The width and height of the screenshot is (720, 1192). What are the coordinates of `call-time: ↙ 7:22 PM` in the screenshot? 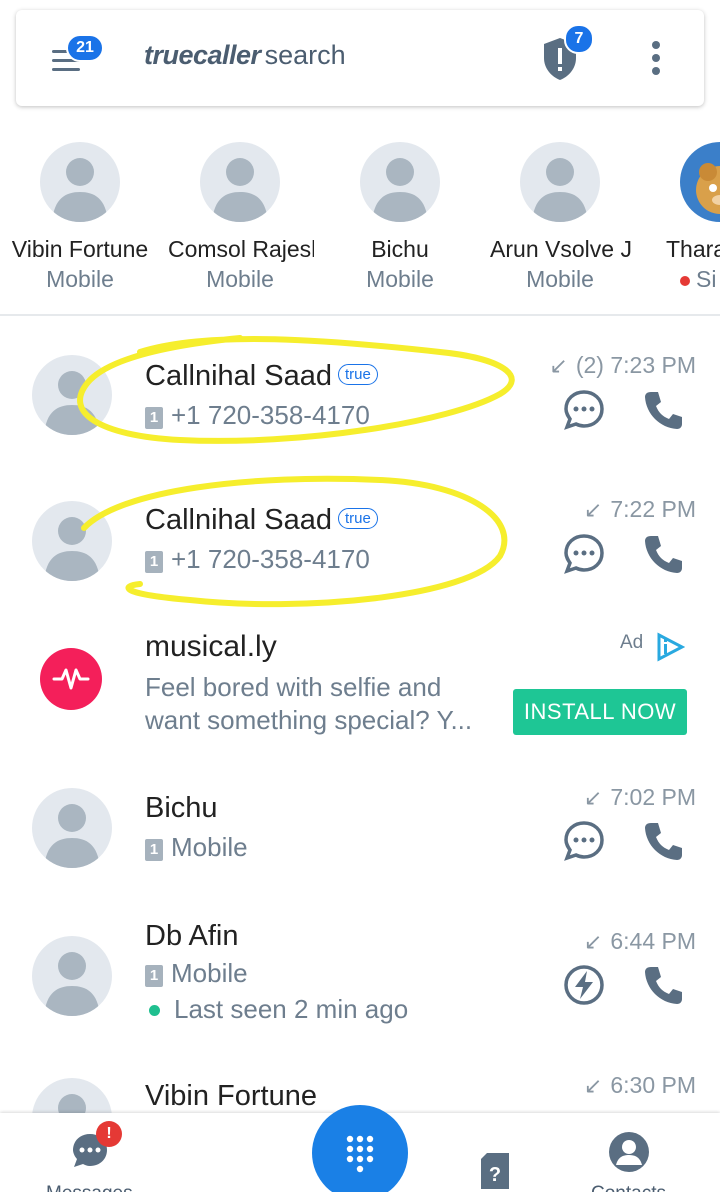 It's located at (640, 509).